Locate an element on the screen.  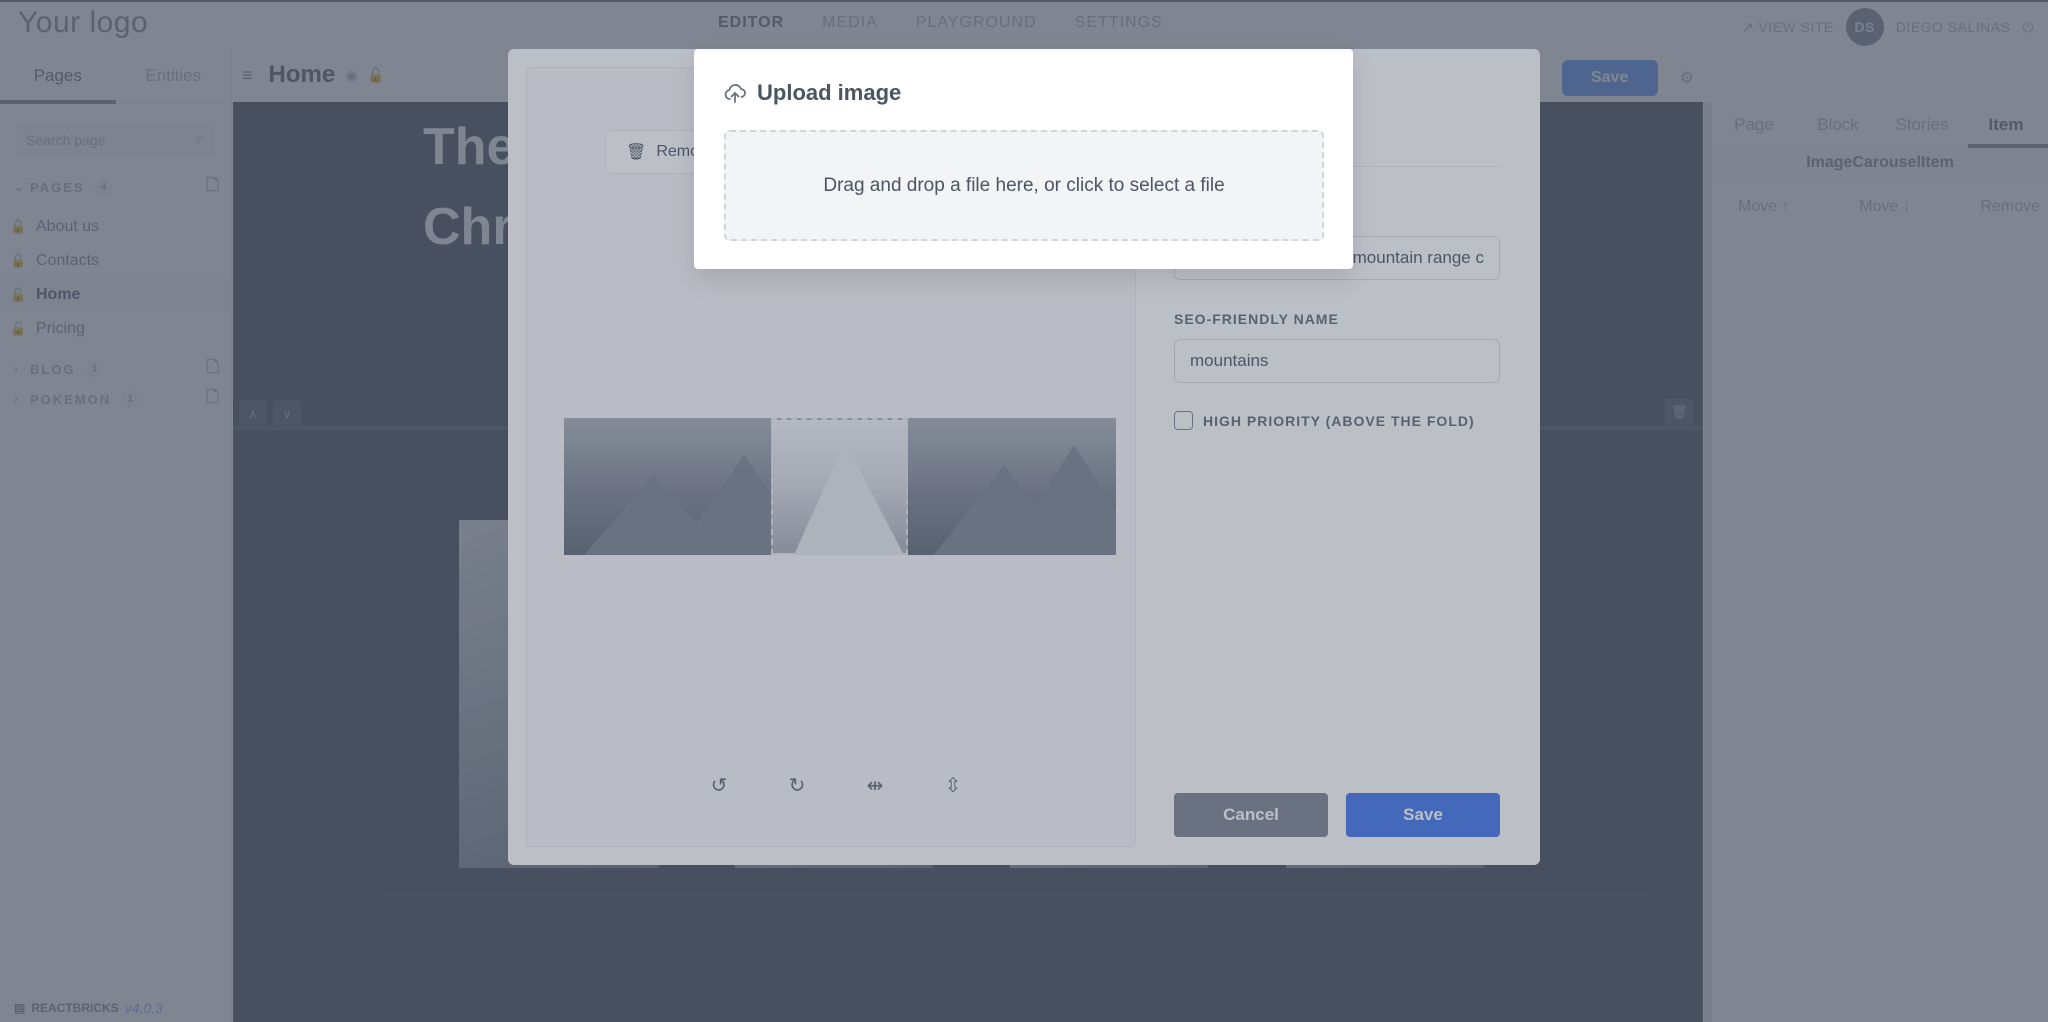
upload-modal-title: Upload image is located at coordinates (829, 92).